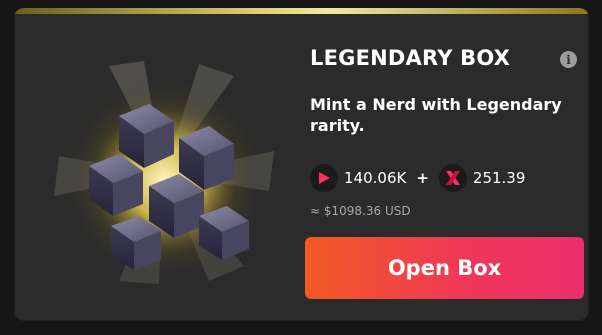 This screenshot has width=602, height=335. Describe the element at coordinates (360, 211) in the screenshot. I see `usd-estimate: ≈ $1098.36 USD` at that location.